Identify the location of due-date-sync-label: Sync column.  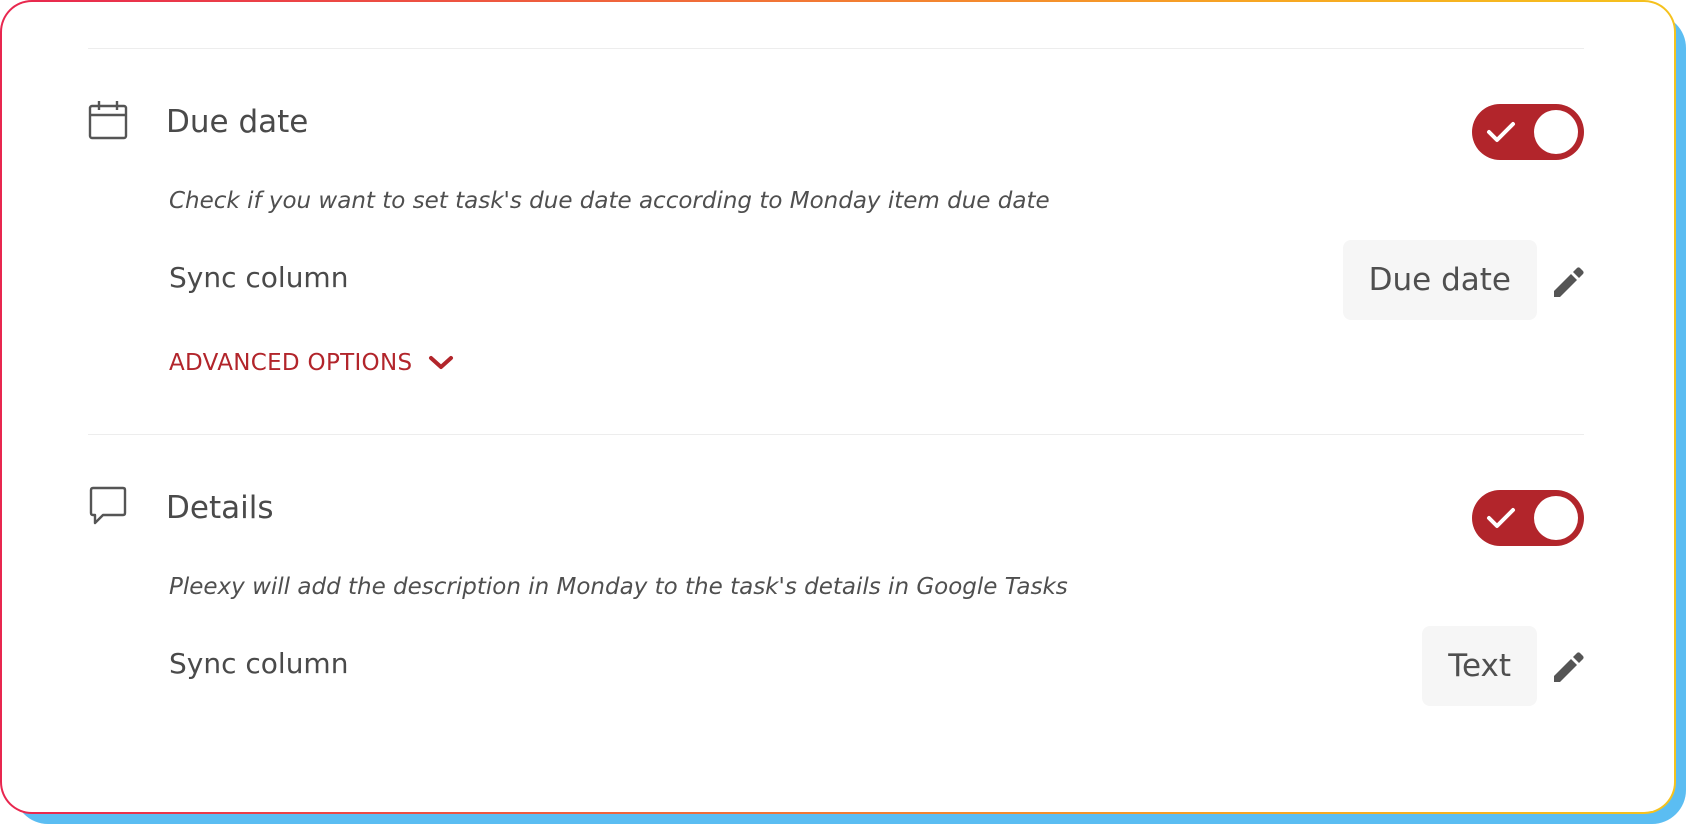
(259, 277).